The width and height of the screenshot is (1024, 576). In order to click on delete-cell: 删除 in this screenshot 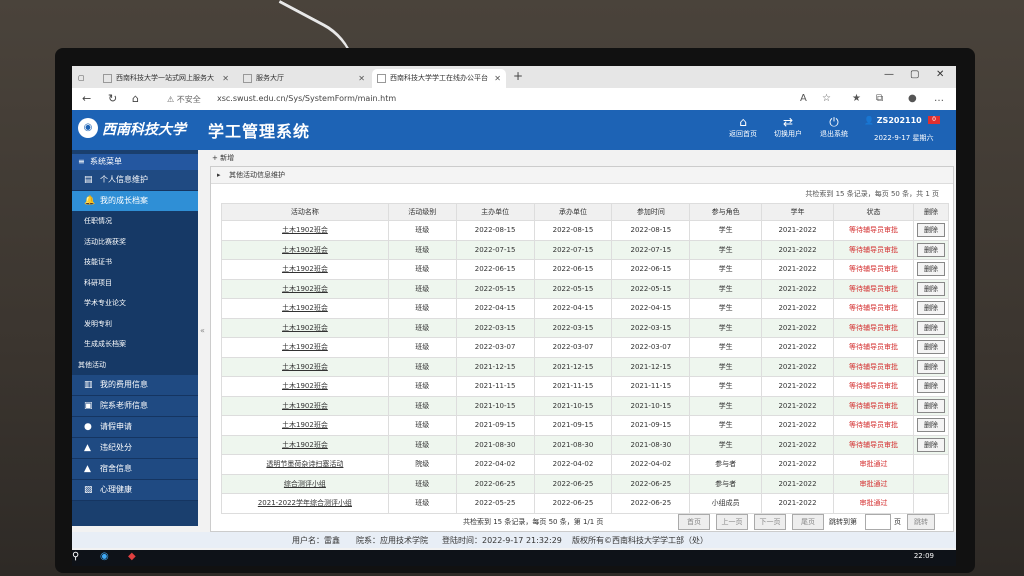, I will do `click(931, 327)`.